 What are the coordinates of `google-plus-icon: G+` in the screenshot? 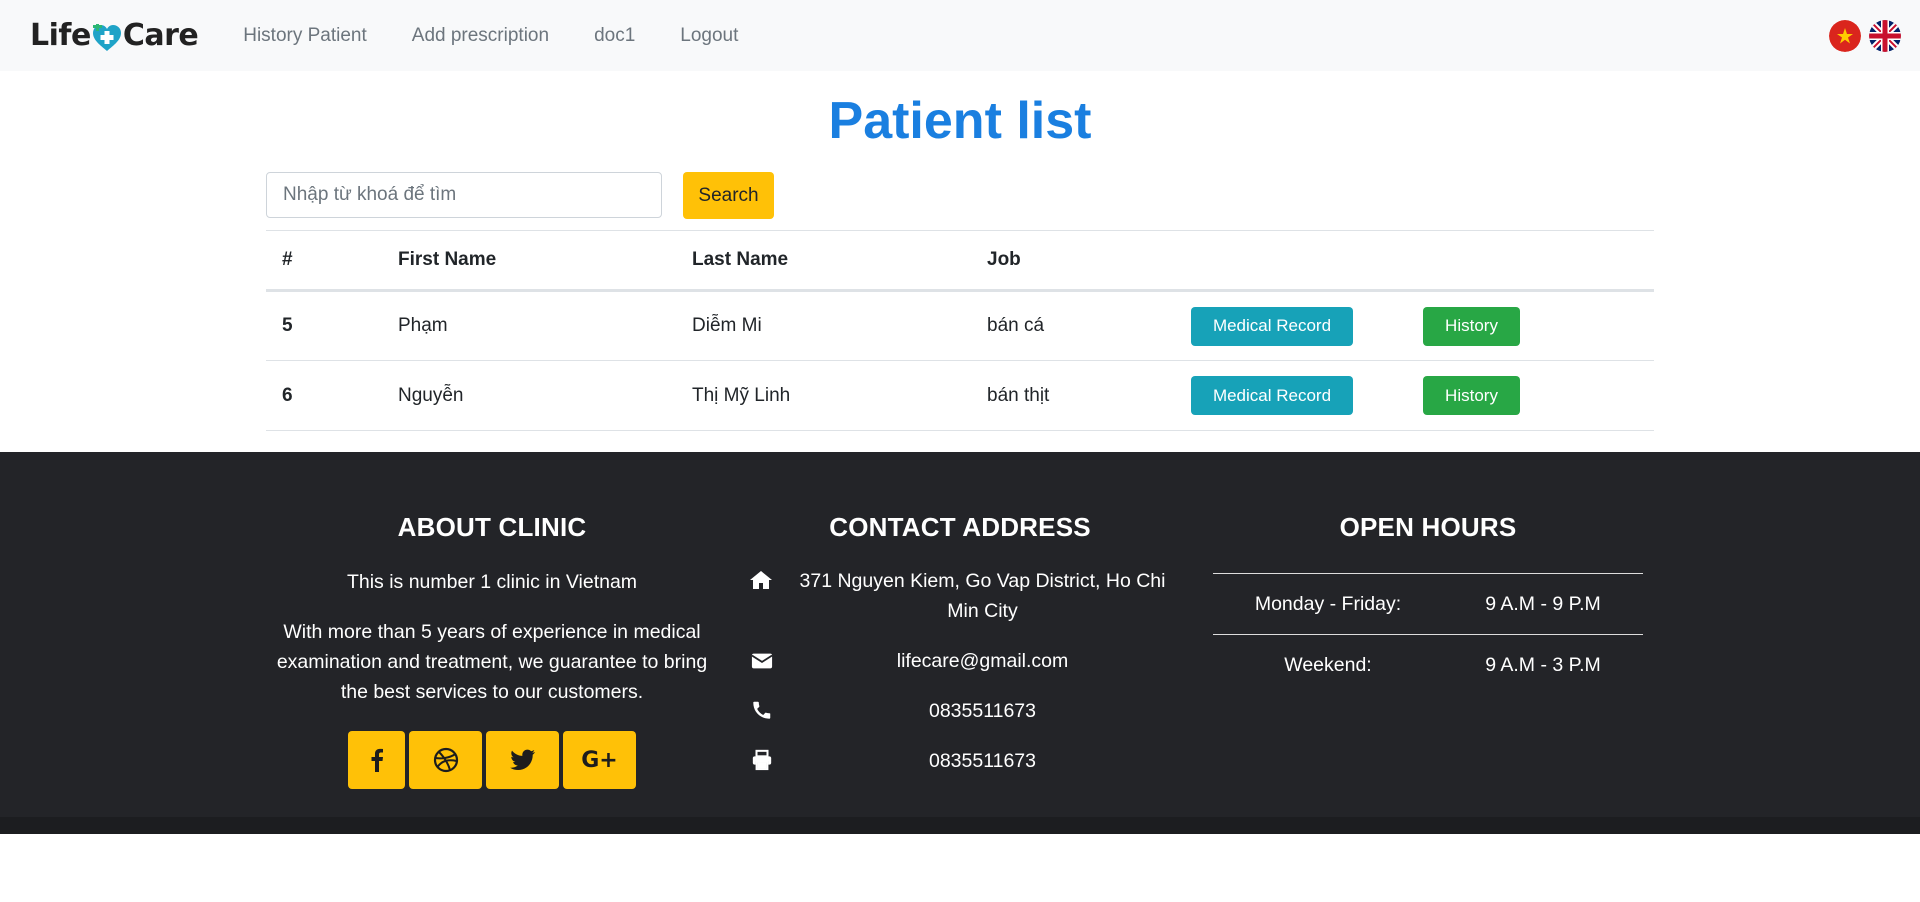 It's located at (599, 760).